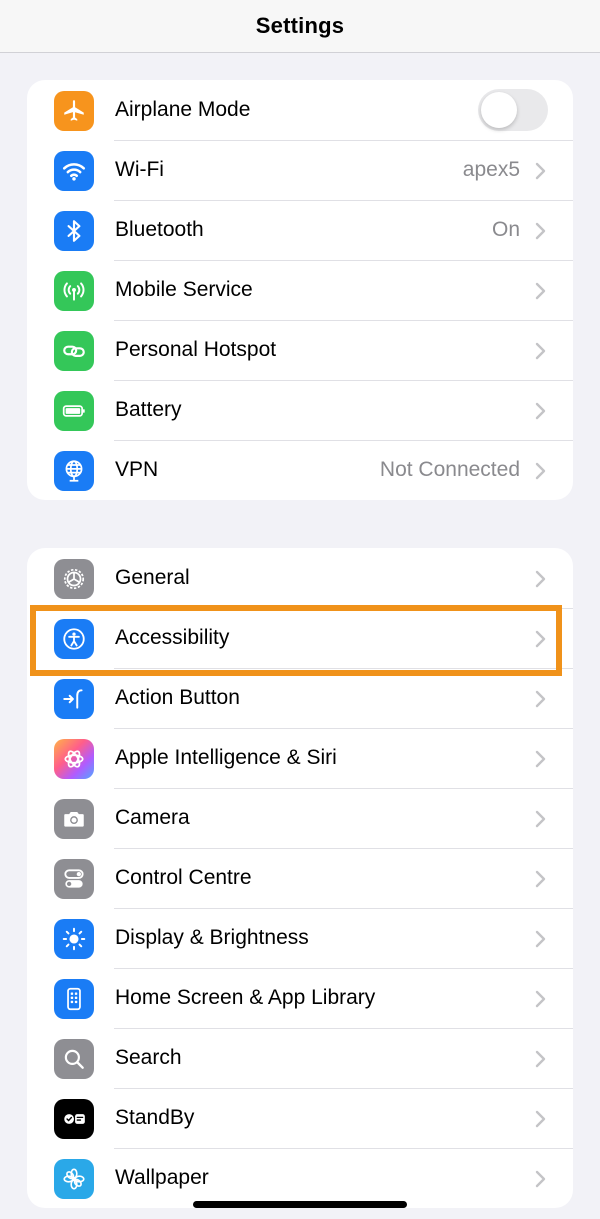 The width and height of the screenshot is (600, 1219). I want to click on camera-icon, so click(74, 819).